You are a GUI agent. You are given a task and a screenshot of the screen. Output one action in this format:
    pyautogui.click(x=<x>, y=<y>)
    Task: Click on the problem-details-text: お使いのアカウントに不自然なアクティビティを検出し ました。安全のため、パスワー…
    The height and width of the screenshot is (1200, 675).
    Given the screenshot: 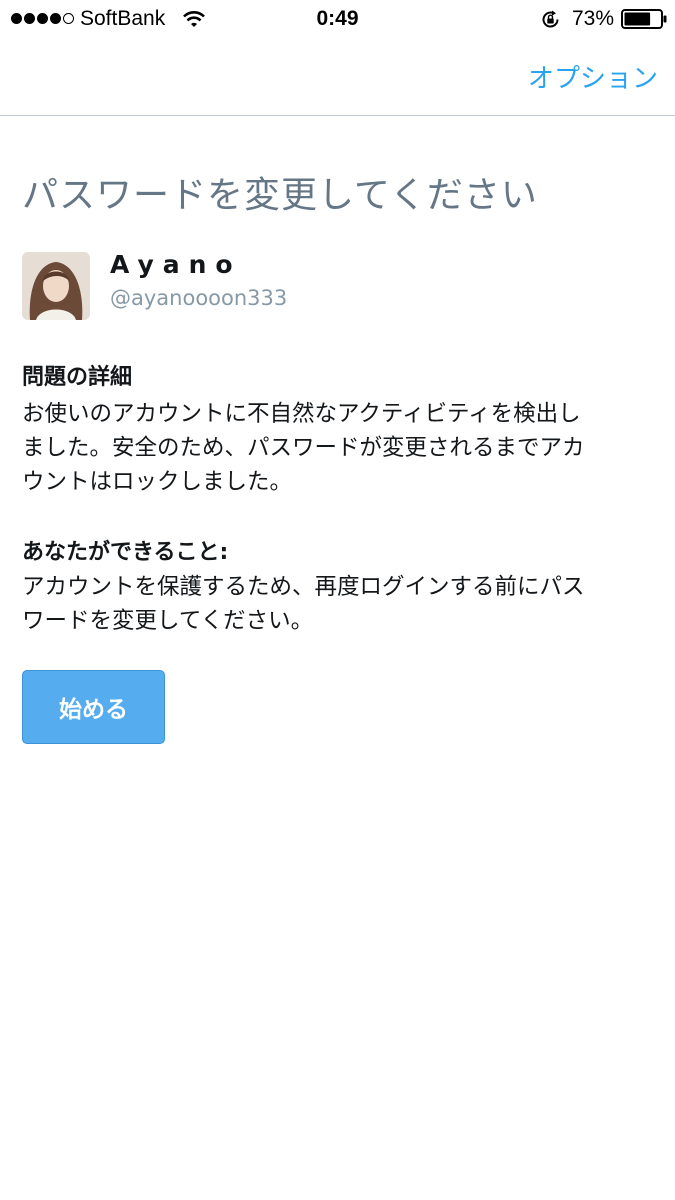 What is the action you would take?
    pyautogui.click(x=339, y=448)
    